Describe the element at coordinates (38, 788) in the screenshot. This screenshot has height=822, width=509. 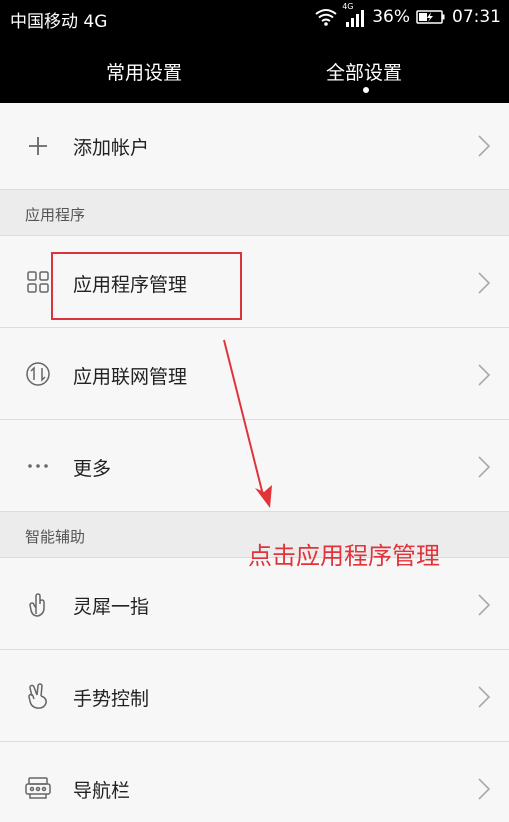
I see `navbar-icon` at that location.